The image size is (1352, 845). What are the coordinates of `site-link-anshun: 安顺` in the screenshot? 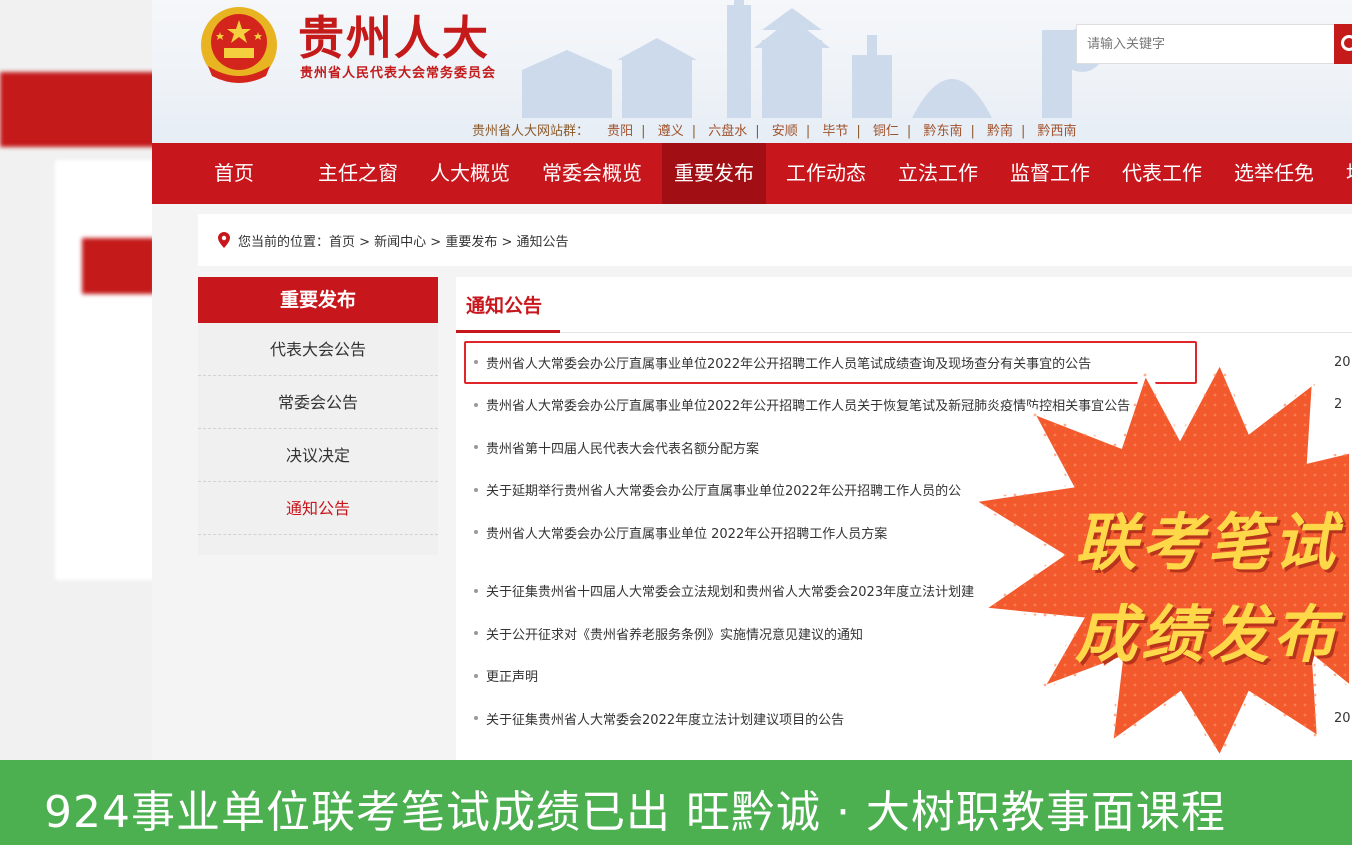 It's located at (785, 131).